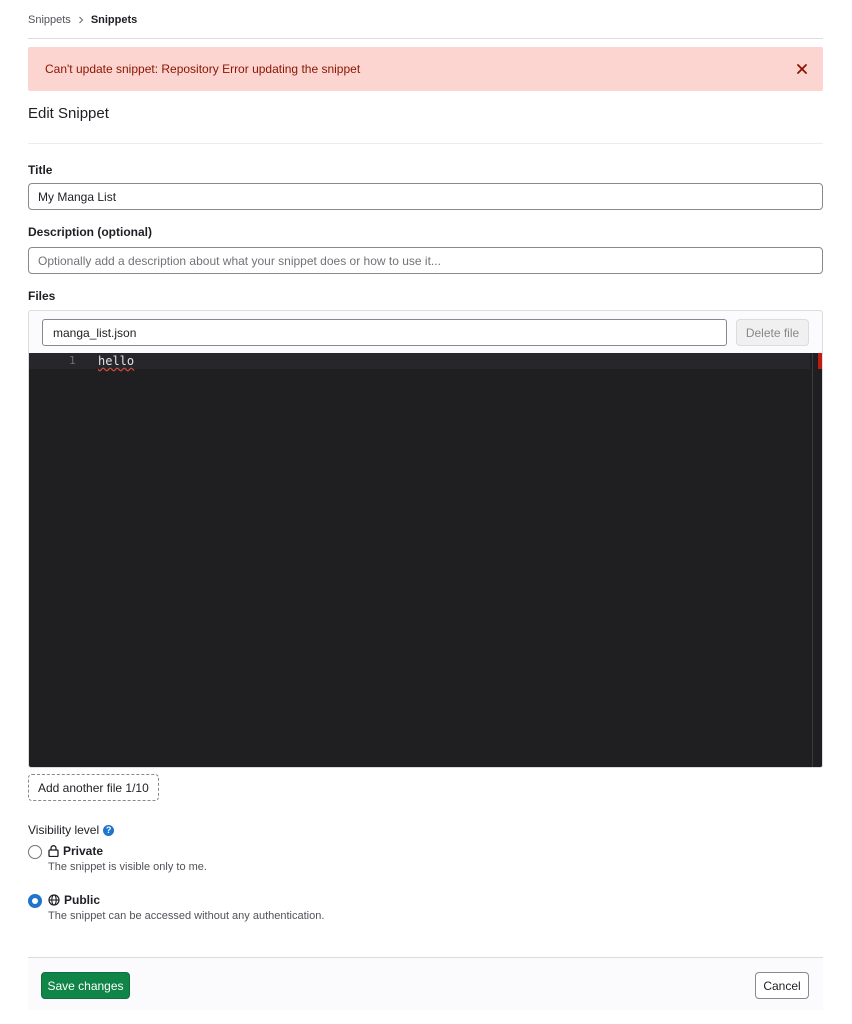 The width and height of the screenshot is (852, 1024). I want to click on page-title: Edit Snippet, so click(68, 113).